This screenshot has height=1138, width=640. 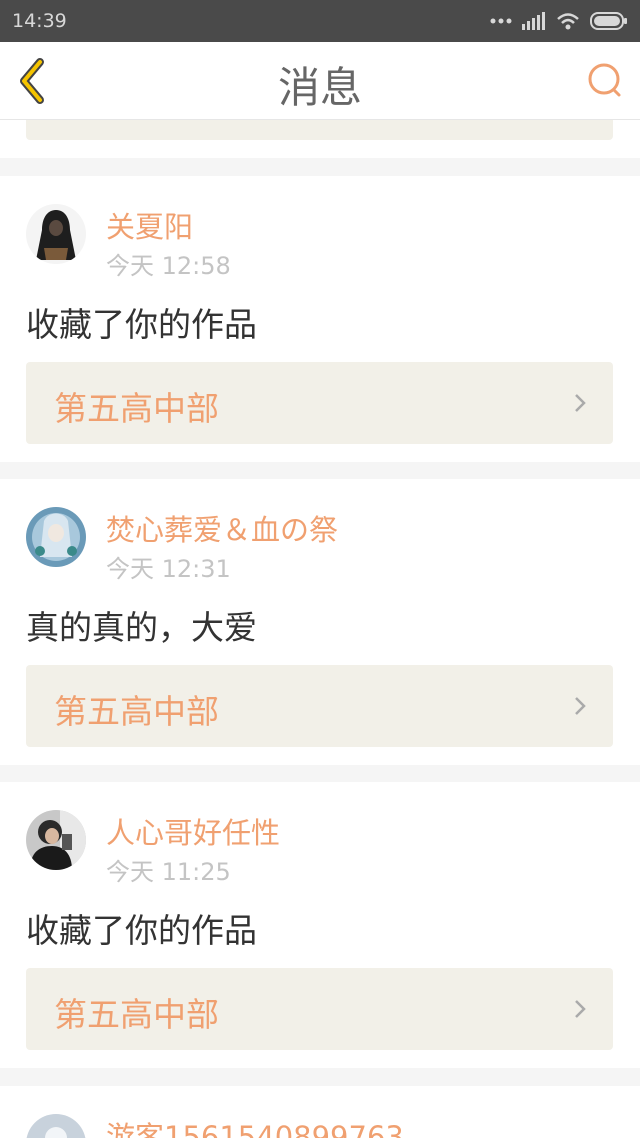 What do you see at coordinates (501, 21) in the screenshot?
I see `more-dots-icon` at bounding box center [501, 21].